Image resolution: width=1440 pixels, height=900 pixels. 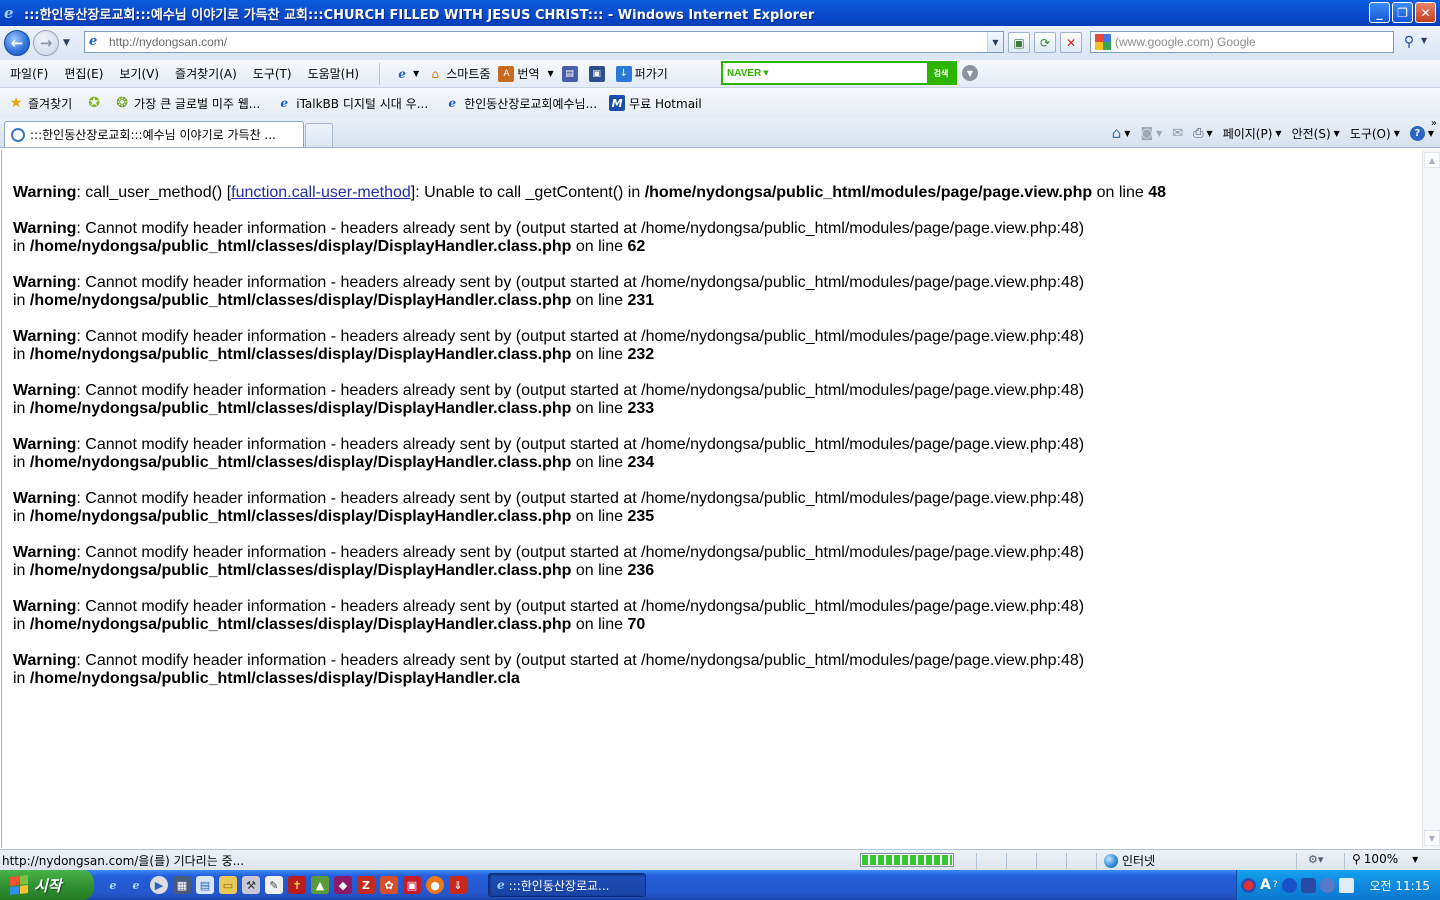 What do you see at coordinates (1177, 133) in the screenshot?
I see `mail-button: ✉` at bounding box center [1177, 133].